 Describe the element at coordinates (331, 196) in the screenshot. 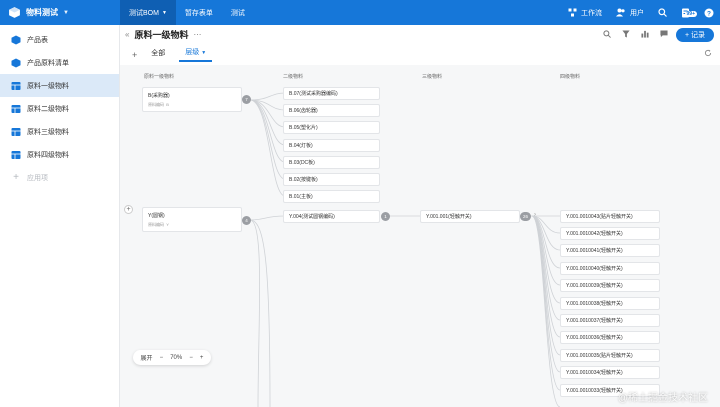

I see `level2-node: B.01(主板)` at that location.